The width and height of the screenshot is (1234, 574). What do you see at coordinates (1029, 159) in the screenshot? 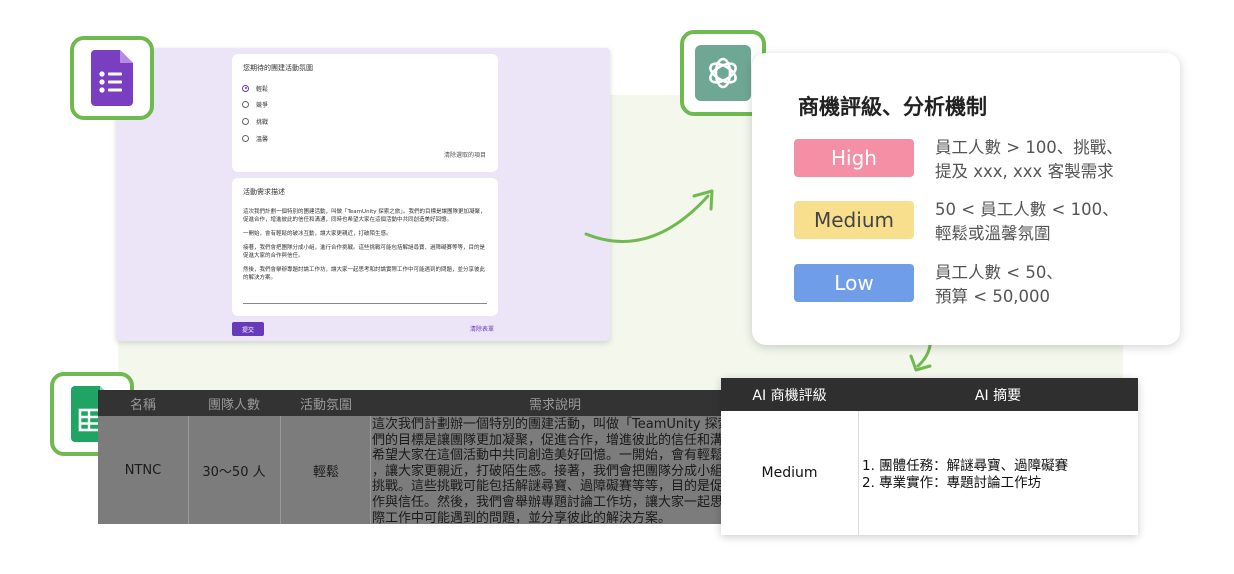
I see `high-rule: 員工人數 > 100、挑戰、 提及 xxx, xxx 客製需求` at bounding box center [1029, 159].